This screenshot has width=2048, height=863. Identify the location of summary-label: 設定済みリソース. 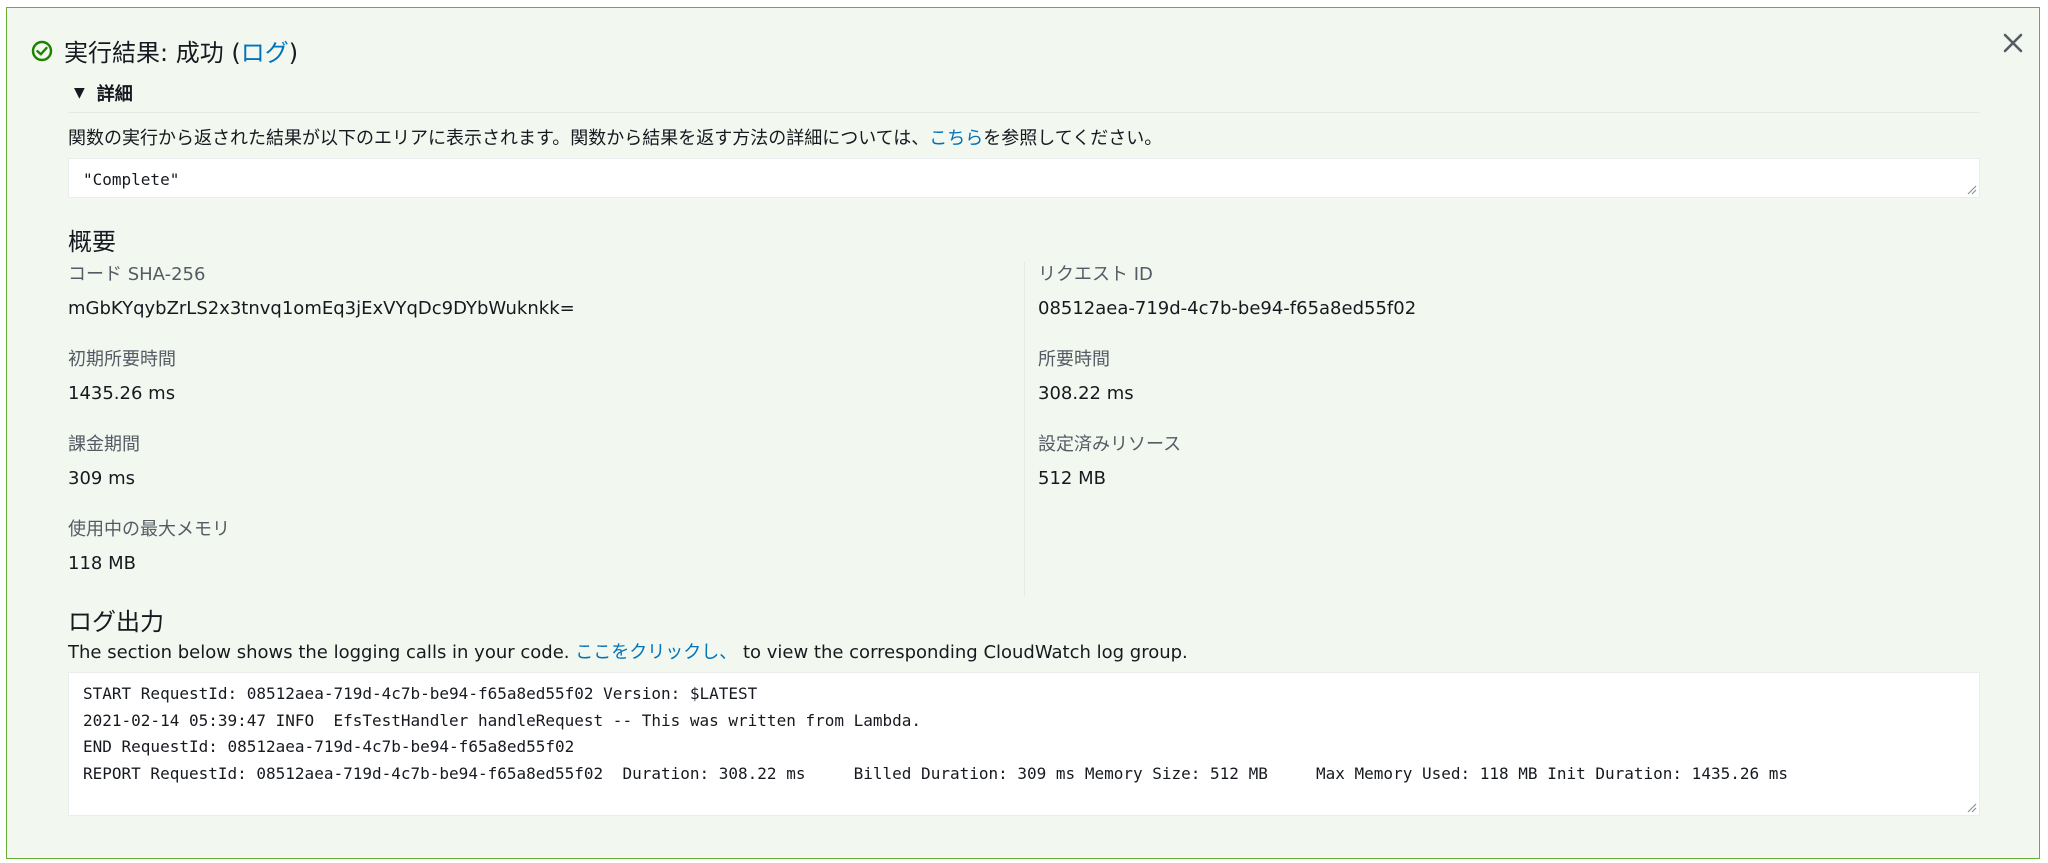
(1110, 444).